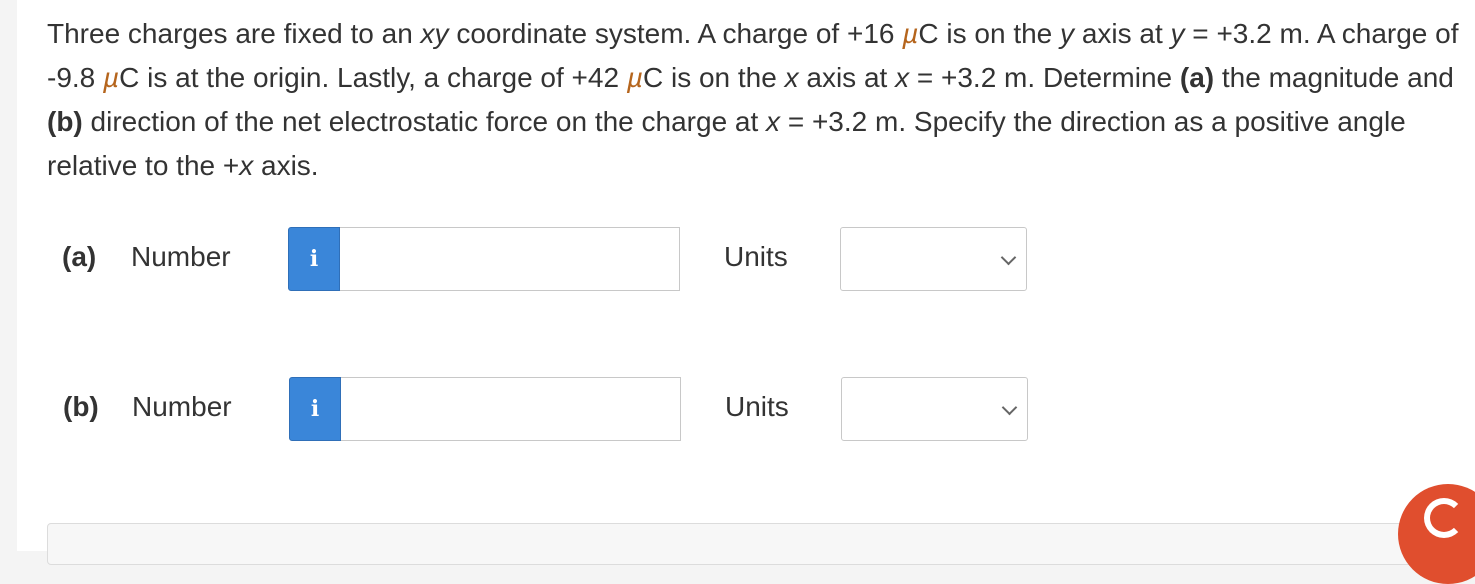 The width and height of the screenshot is (1475, 584). What do you see at coordinates (79, 256) in the screenshot?
I see `part-label: (a)` at bounding box center [79, 256].